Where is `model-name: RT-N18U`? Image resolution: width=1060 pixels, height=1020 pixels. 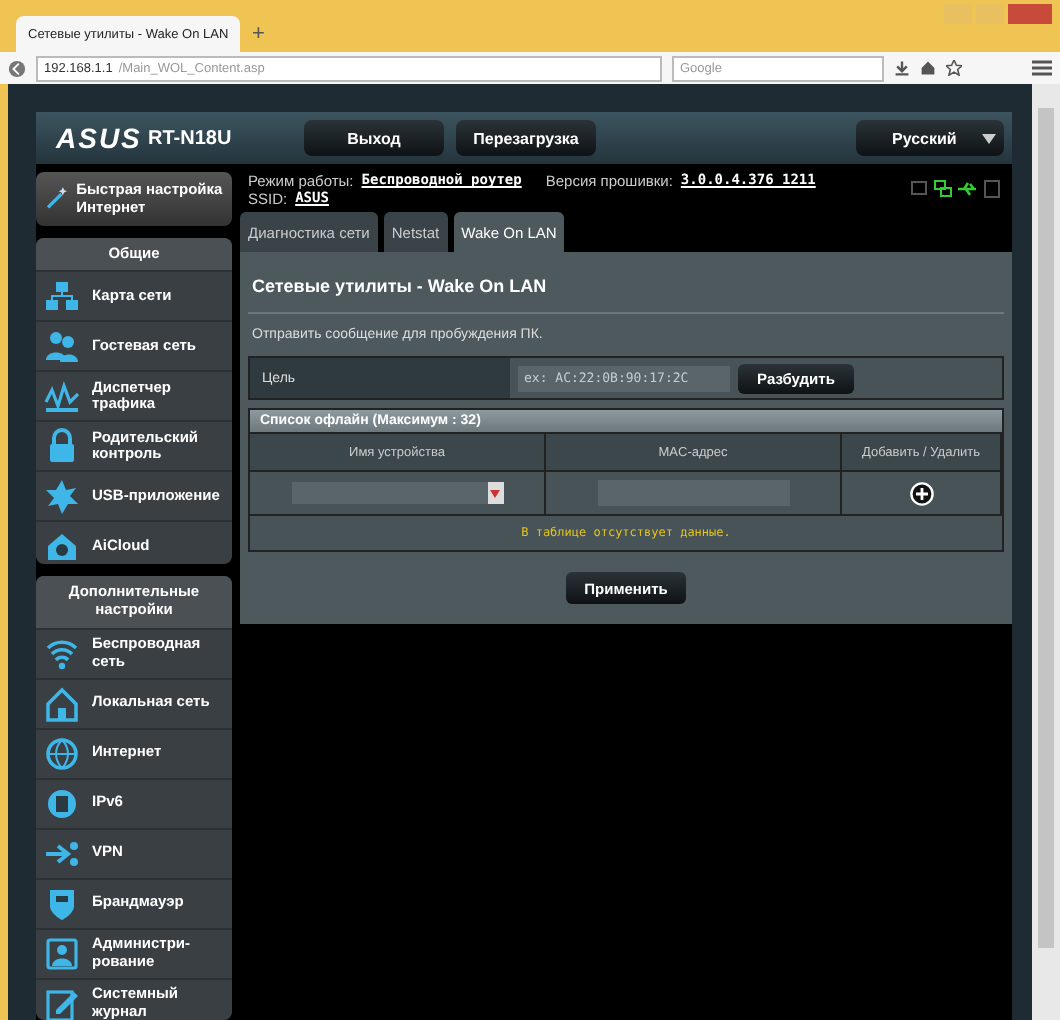 model-name: RT-N18U is located at coordinates (191, 138).